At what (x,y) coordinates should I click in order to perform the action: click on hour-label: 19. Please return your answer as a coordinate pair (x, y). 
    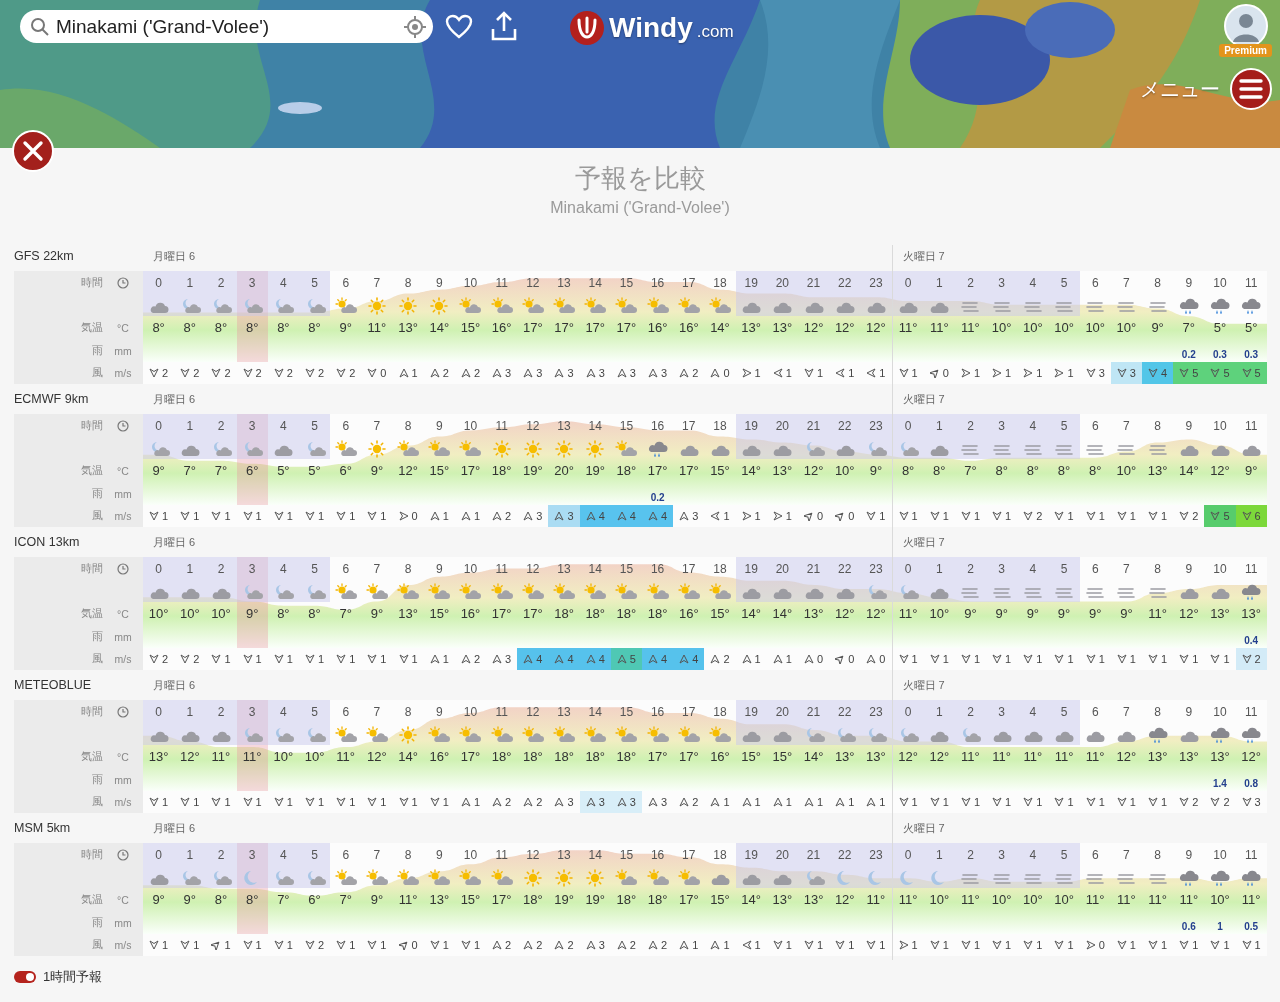
    Looking at the image, I should click on (751, 569).